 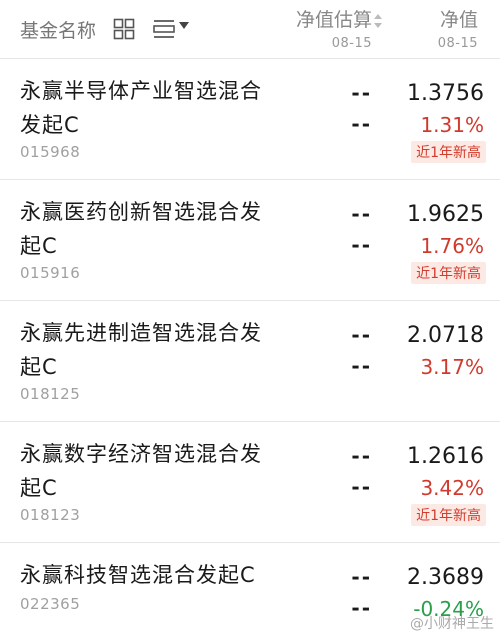 What do you see at coordinates (445, 577) in the screenshot?
I see `nav-value: 2.3689` at bounding box center [445, 577].